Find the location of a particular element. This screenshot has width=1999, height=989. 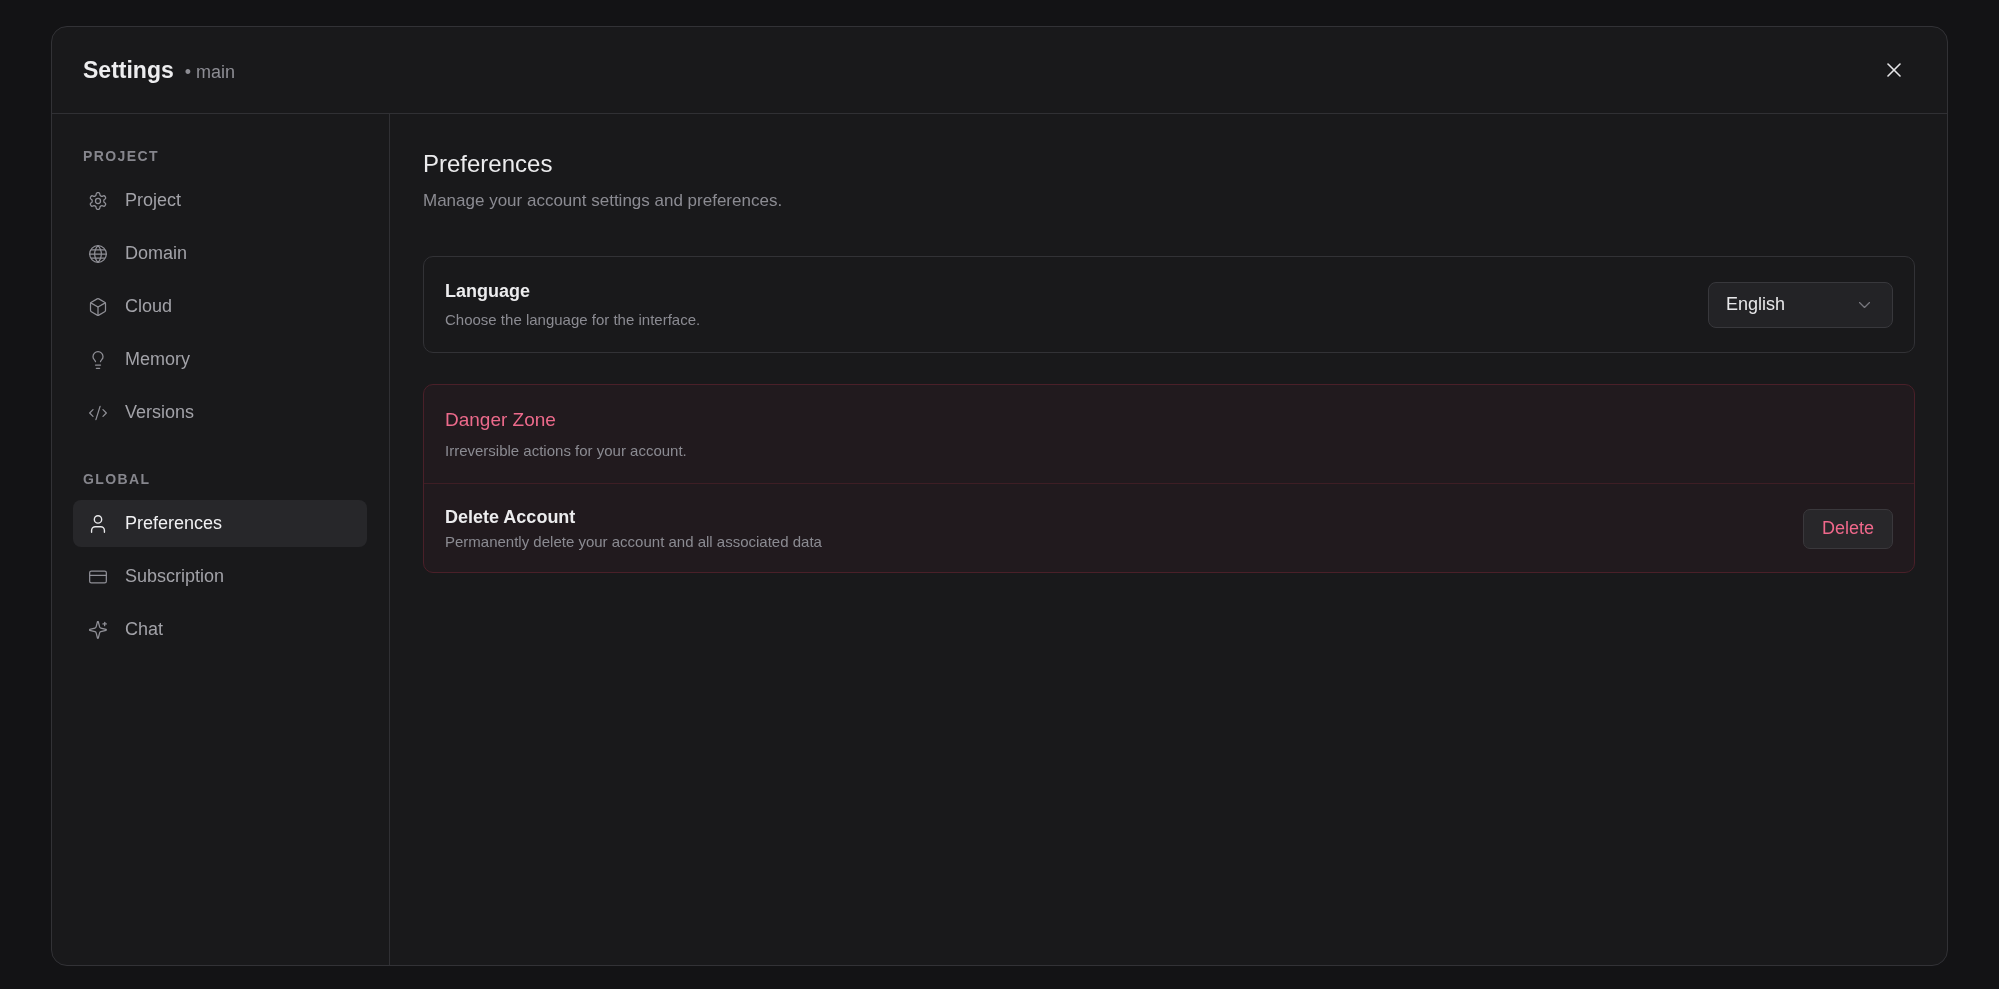

dialog-title: Settings is located at coordinates (128, 70).